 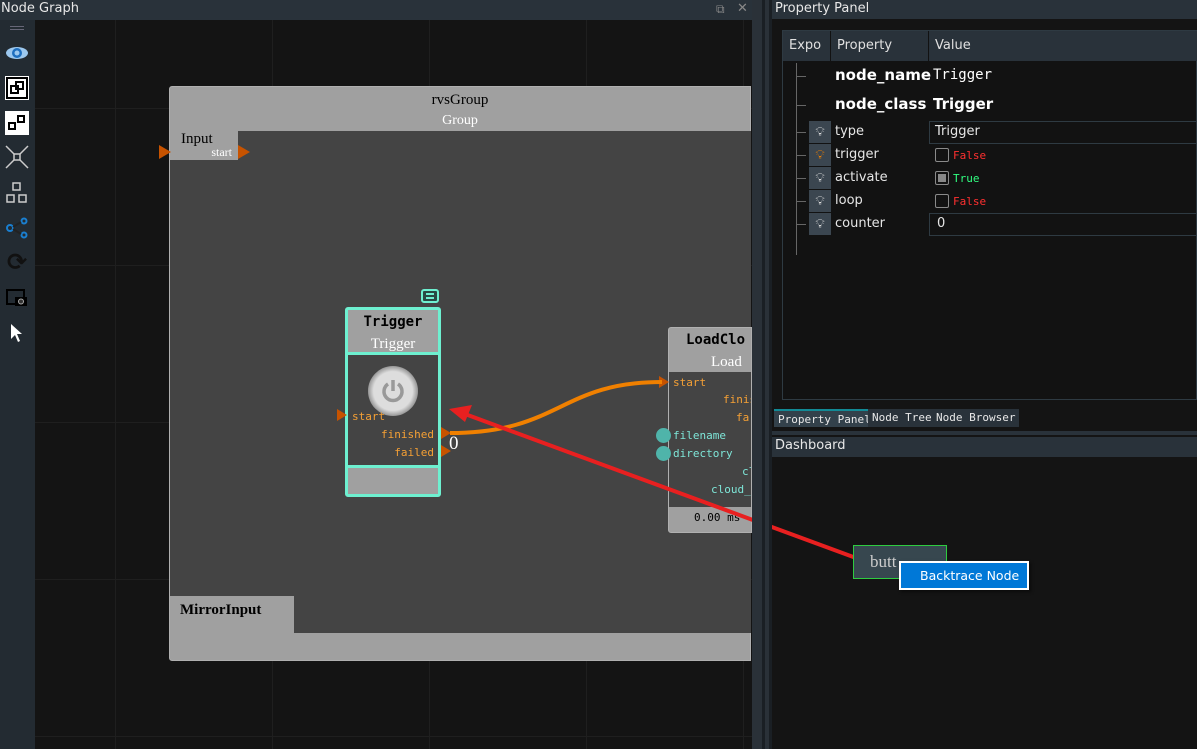 I want to click on link-finished-to-start, so click(x=556, y=407).